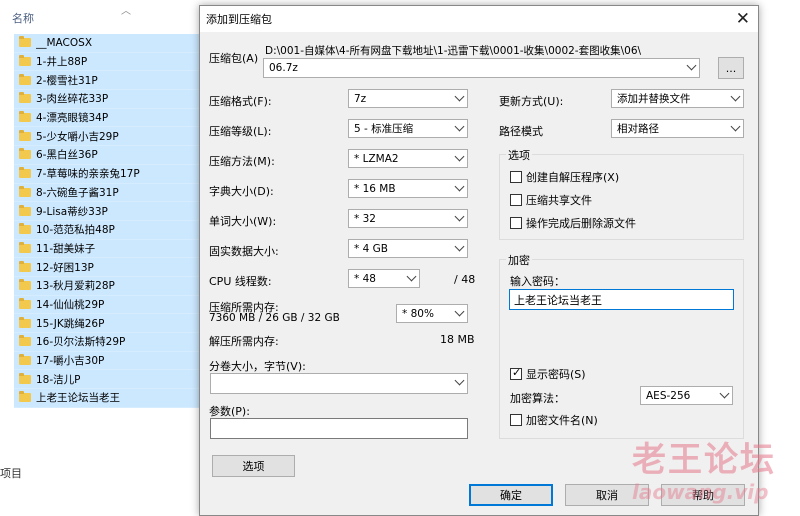 The width and height of the screenshot is (800, 516). What do you see at coordinates (581, 223) in the screenshot?
I see `delete-source-label: 操作完成后删除源文件` at bounding box center [581, 223].